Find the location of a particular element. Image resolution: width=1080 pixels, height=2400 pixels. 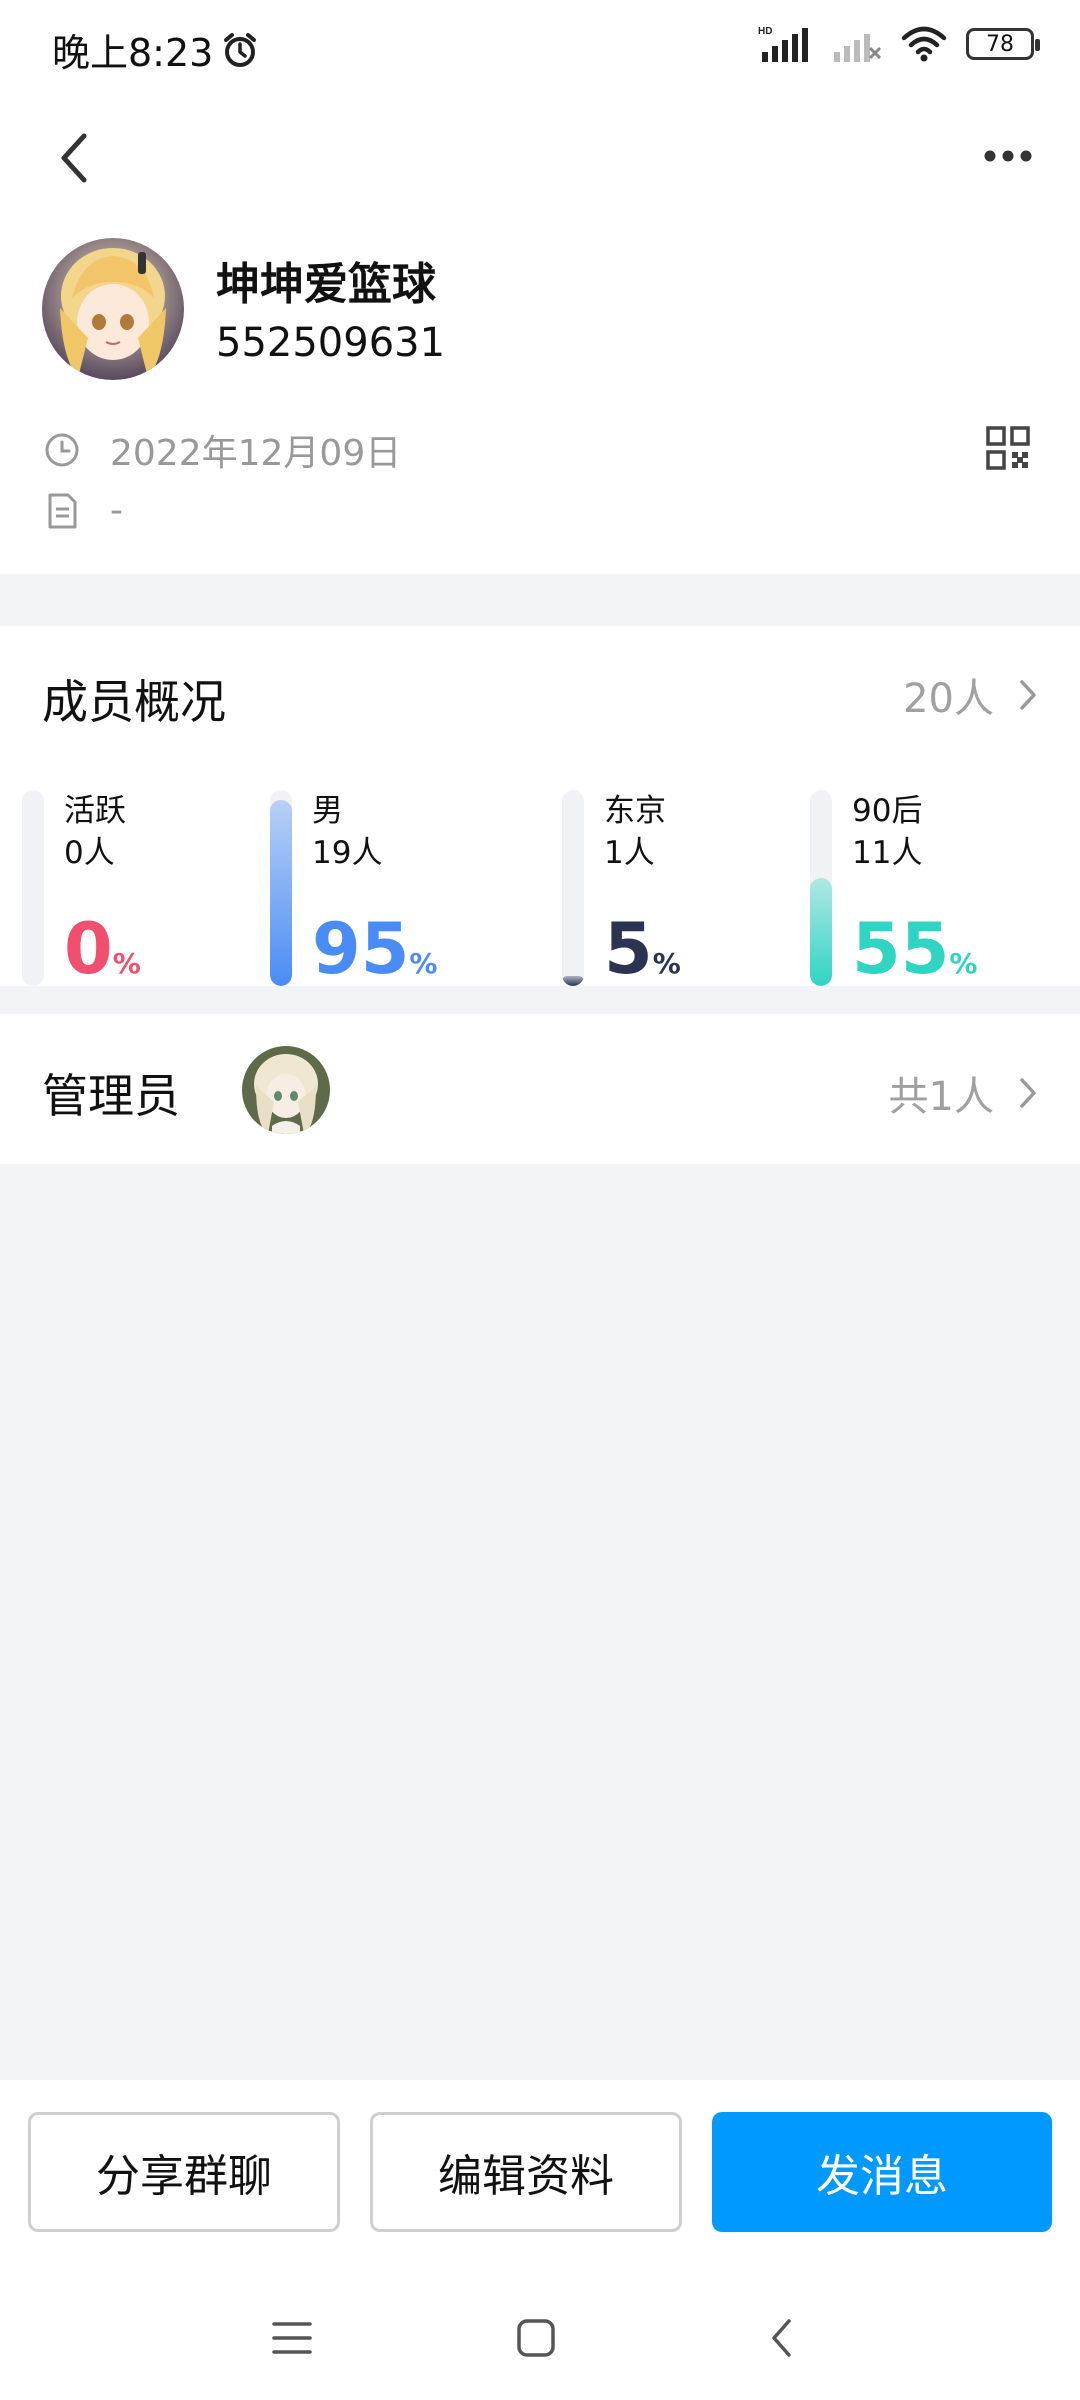

nav-back-button is located at coordinates (782, 2338).